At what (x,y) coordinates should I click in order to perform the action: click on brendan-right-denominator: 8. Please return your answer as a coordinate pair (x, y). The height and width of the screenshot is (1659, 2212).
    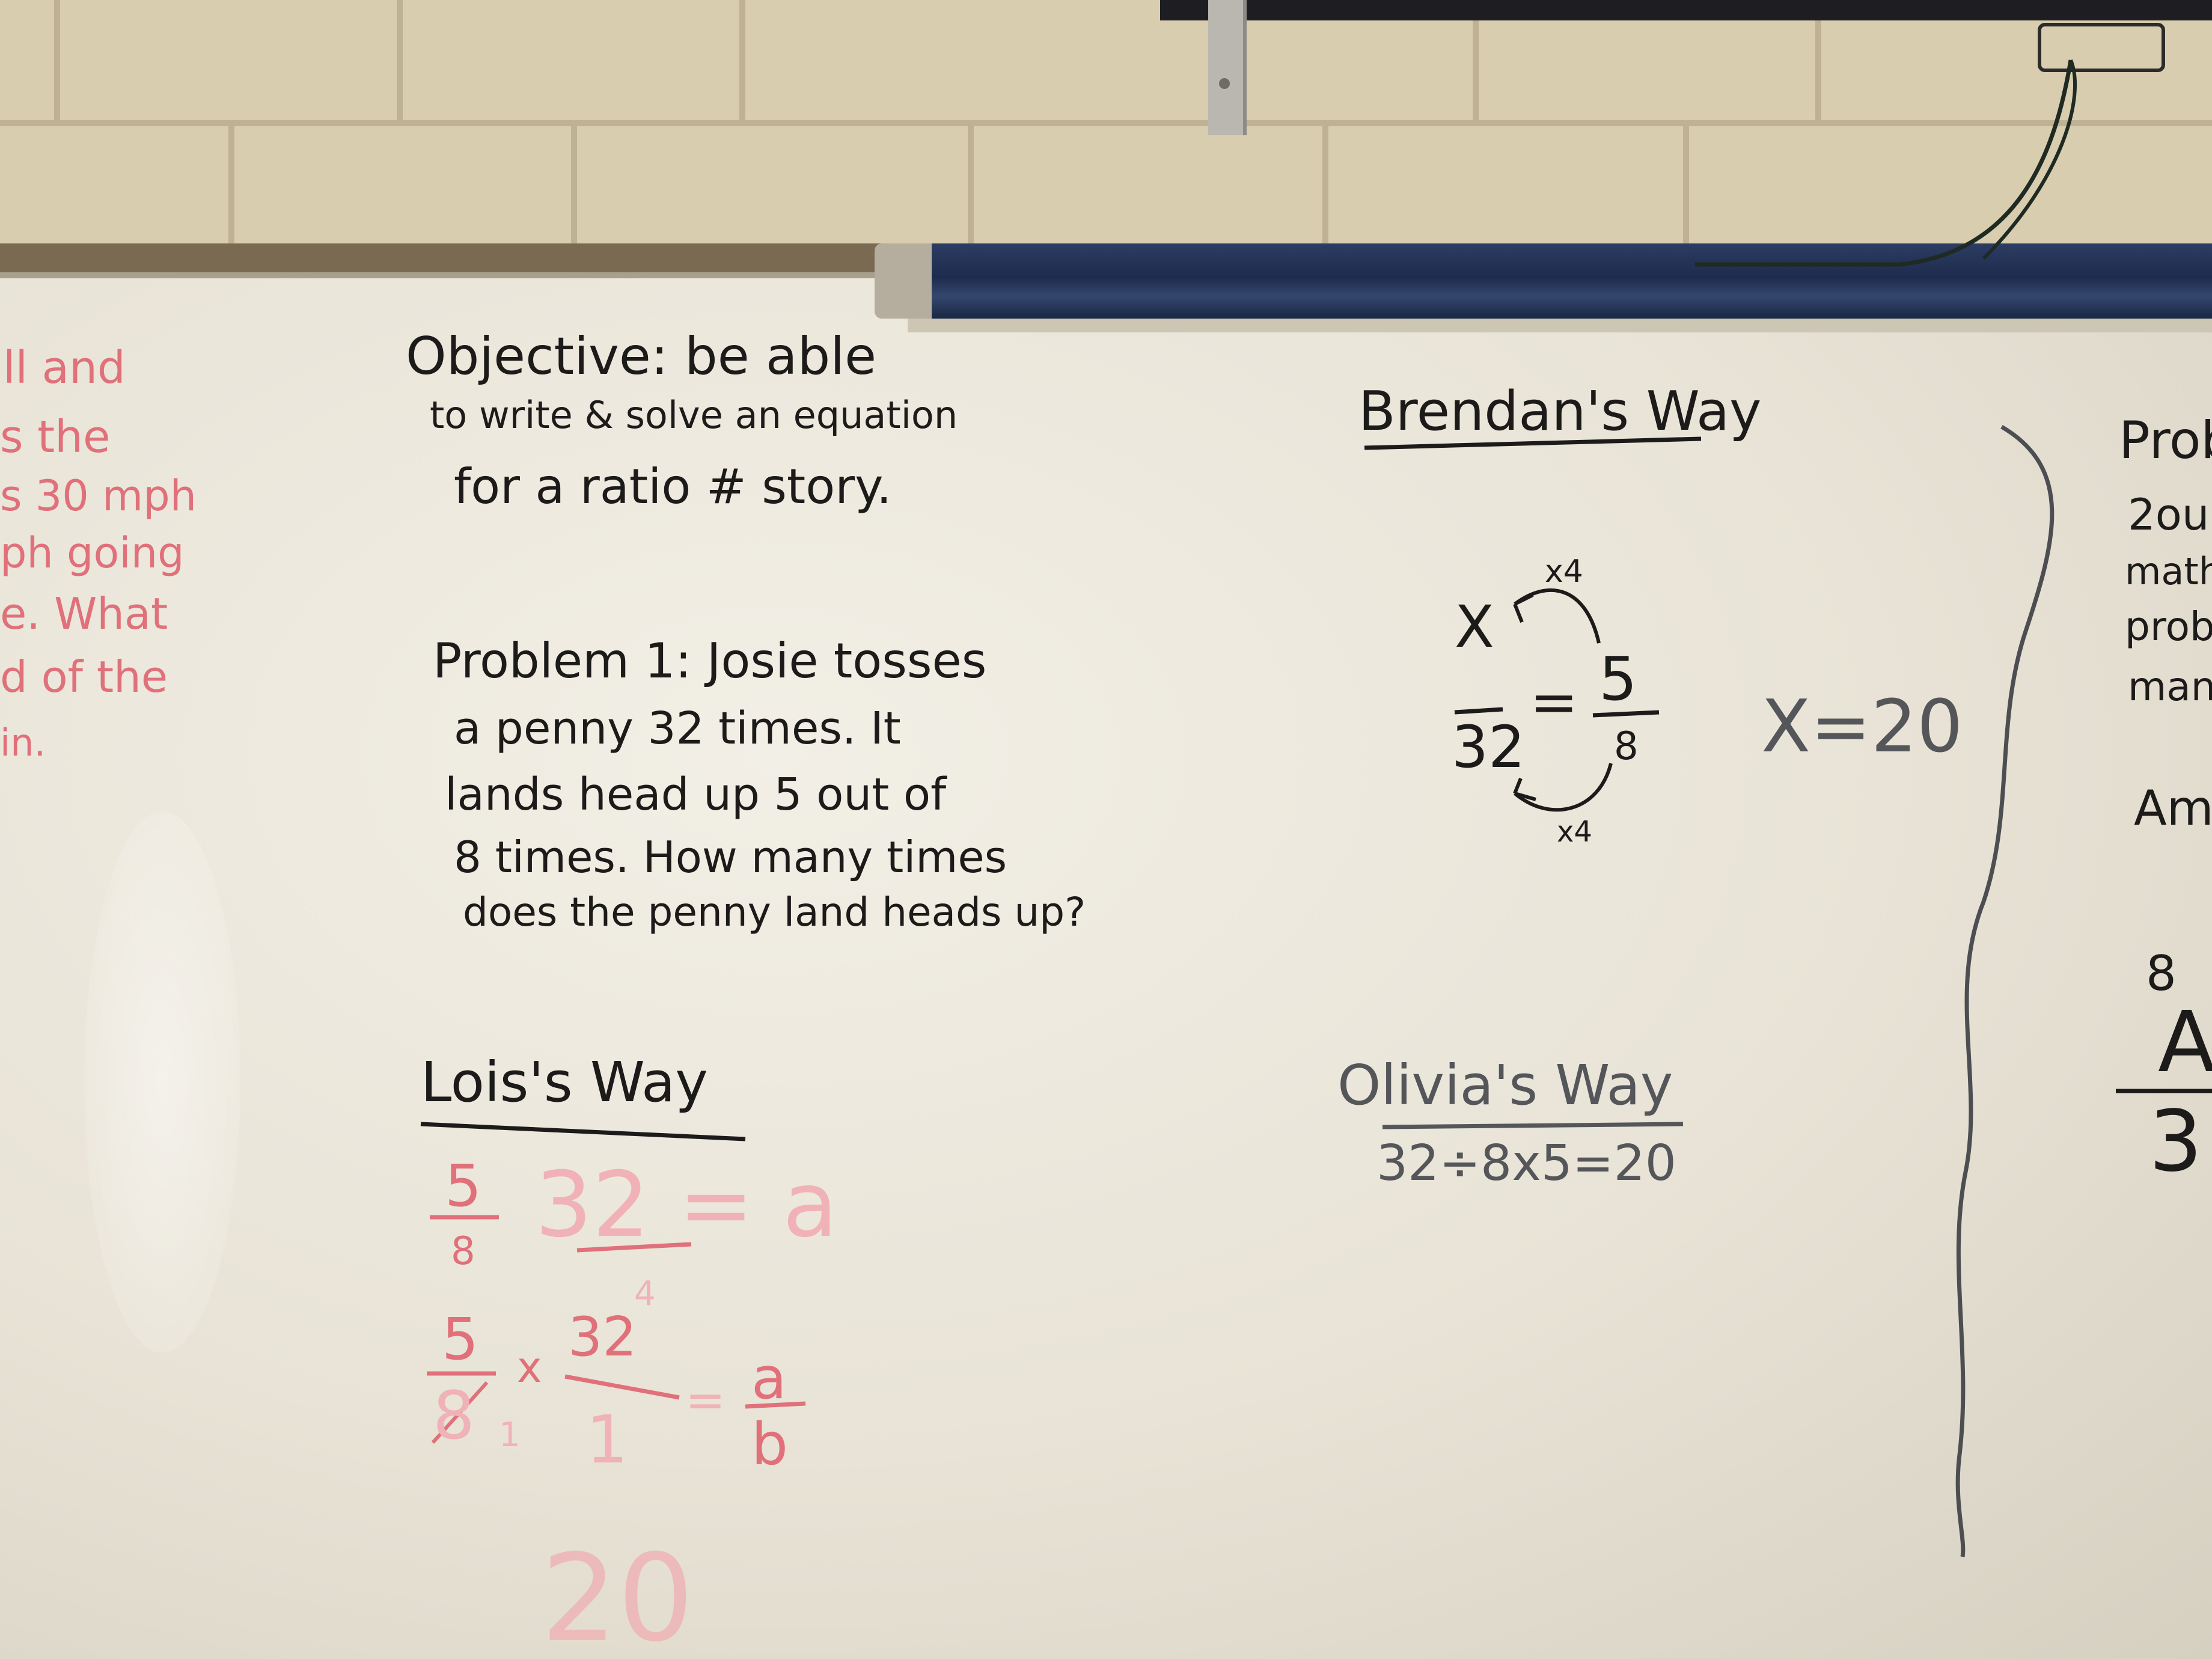
    Looking at the image, I should click on (1627, 747).